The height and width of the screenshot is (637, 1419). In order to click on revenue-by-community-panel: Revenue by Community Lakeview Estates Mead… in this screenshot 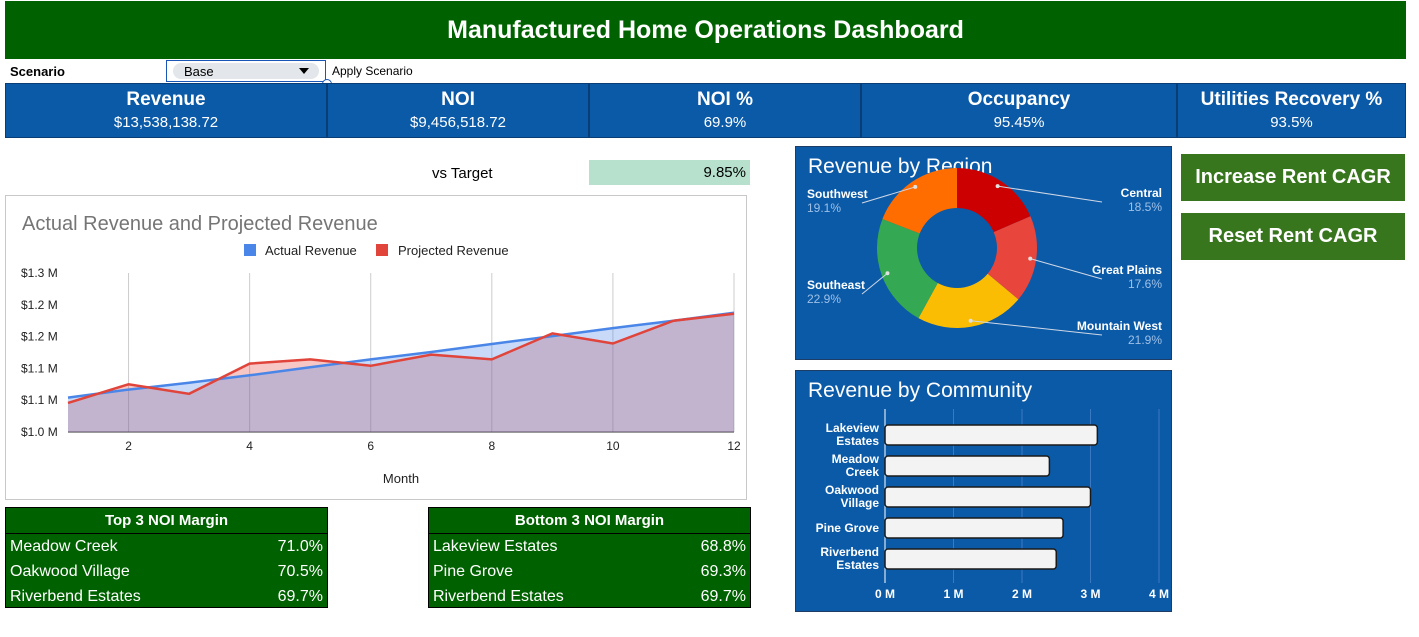, I will do `click(983, 491)`.